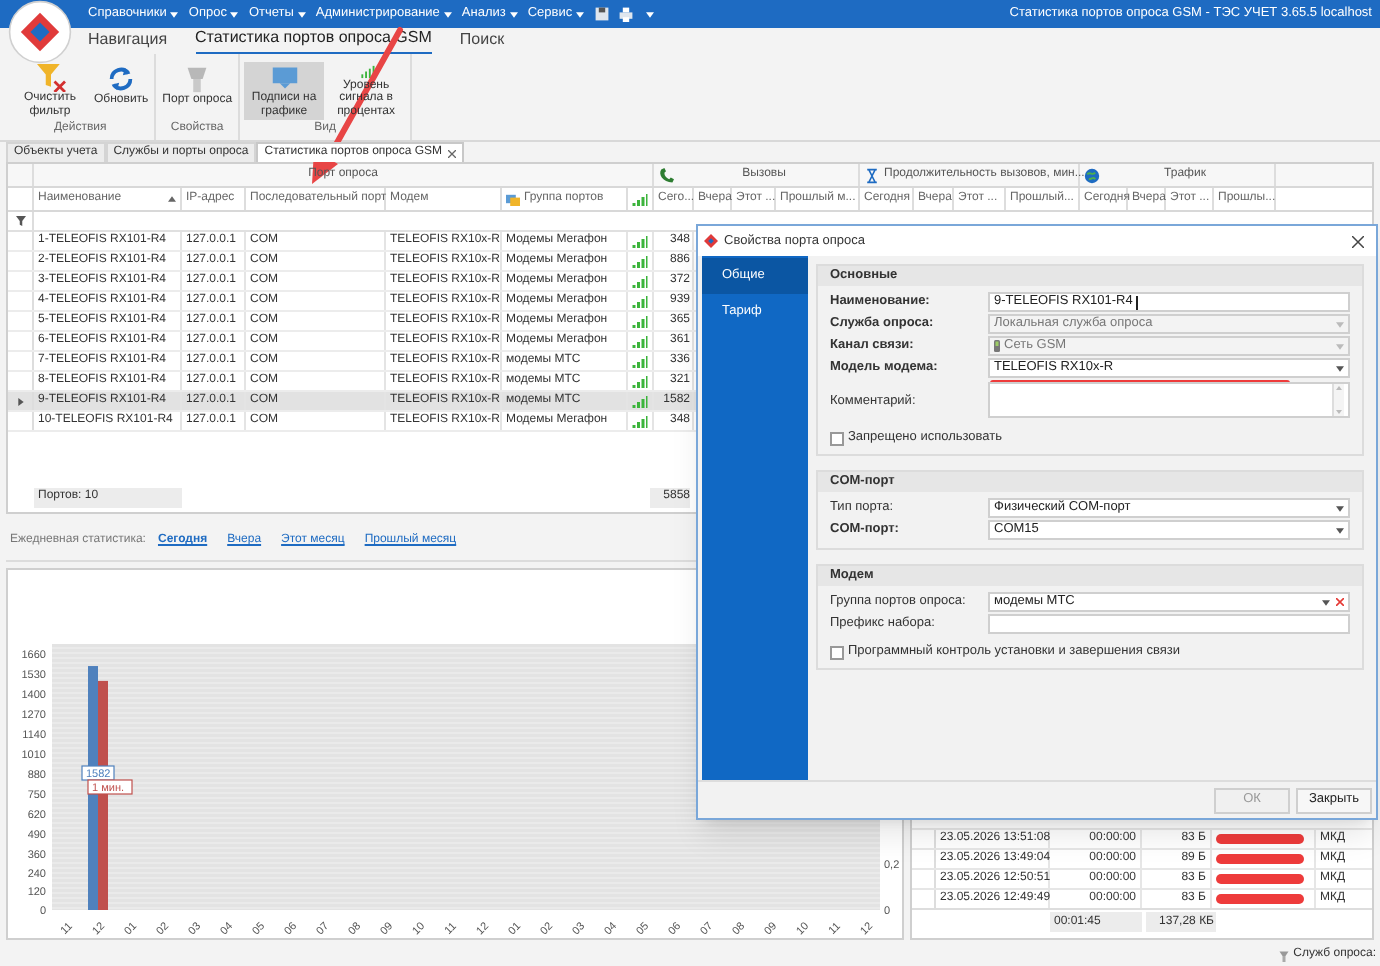 The image size is (1380, 966). Describe the element at coordinates (50, 78) in the screenshot. I see `filter-clear-icon` at that location.